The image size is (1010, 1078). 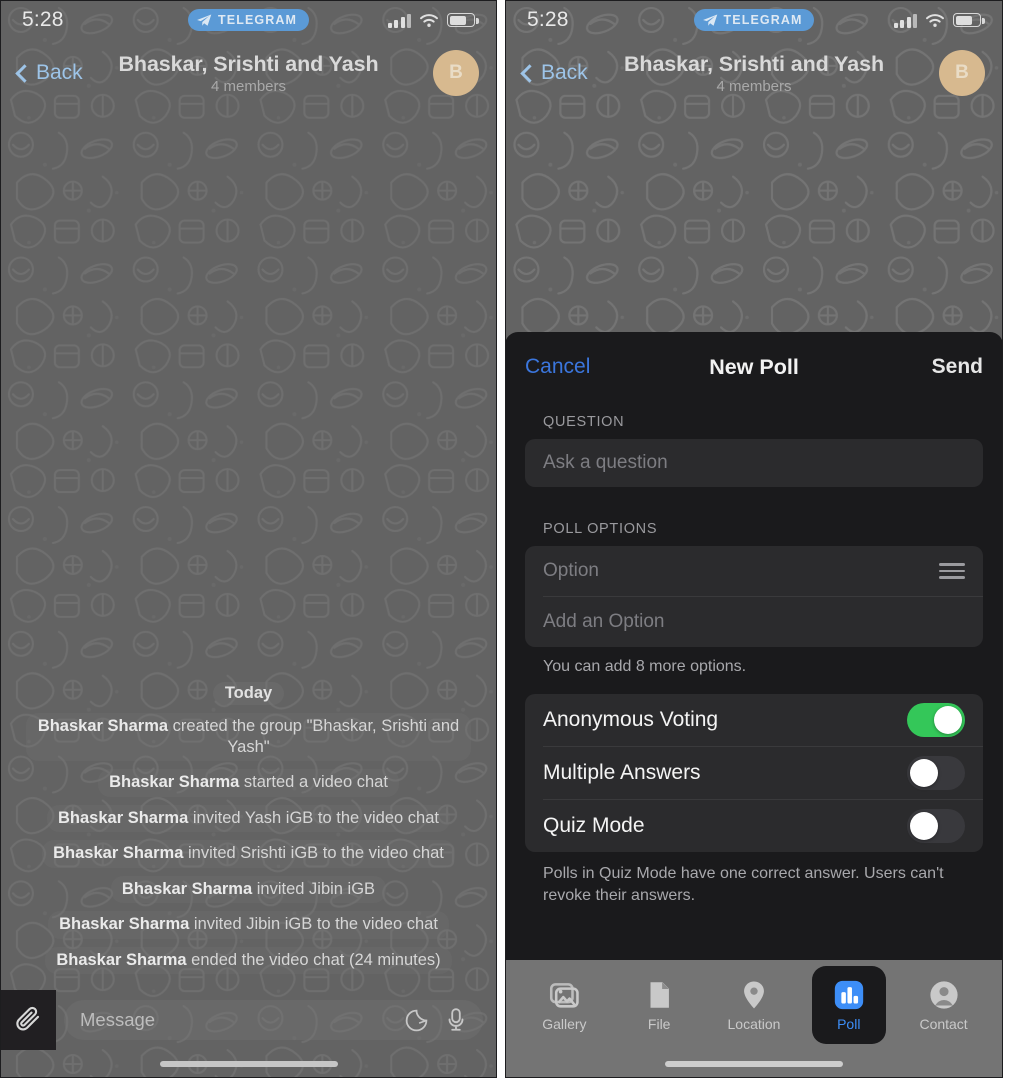 What do you see at coordinates (943, 1024) in the screenshot?
I see `attachment-tab-label: Contact` at bounding box center [943, 1024].